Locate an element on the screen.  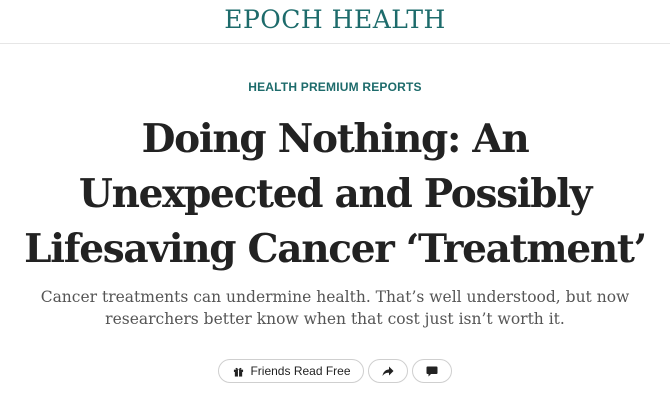
section-kicker: HEALTH PREMIUM REPORTS is located at coordinates (335, 87).